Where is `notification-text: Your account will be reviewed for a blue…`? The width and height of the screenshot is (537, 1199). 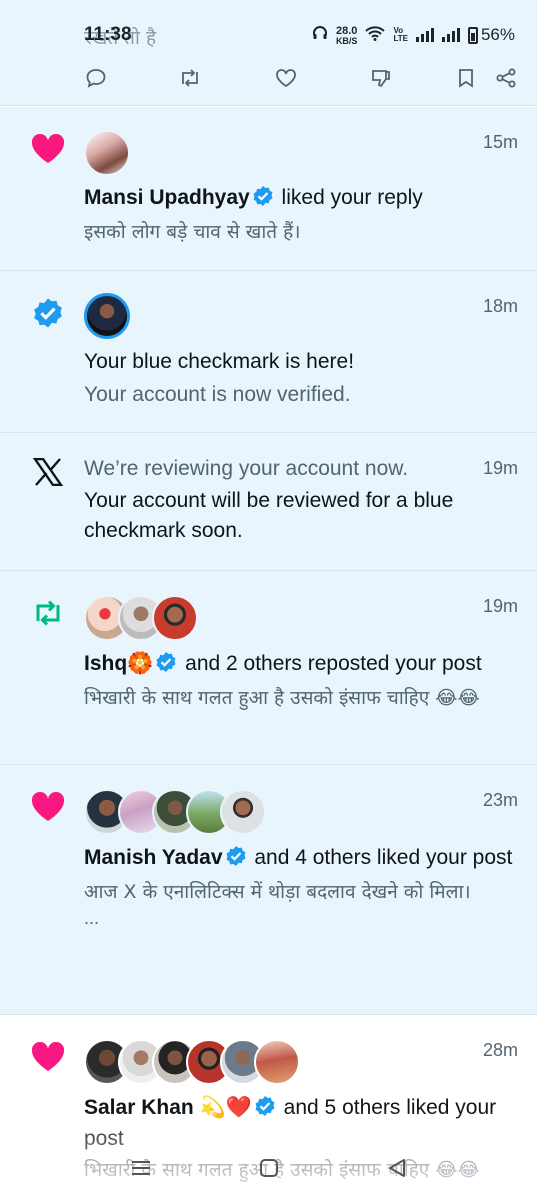
notification-text: Your account will be reviewed for a blue… is located at coordinates (269, 515).